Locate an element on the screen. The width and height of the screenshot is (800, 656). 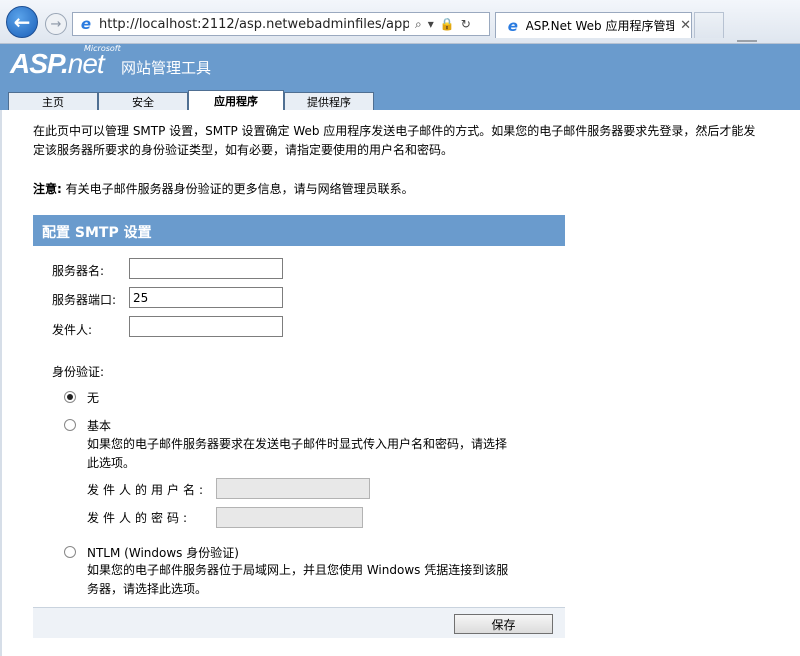
site-title: 网站管理工具 is located at coordinates (166, 68).